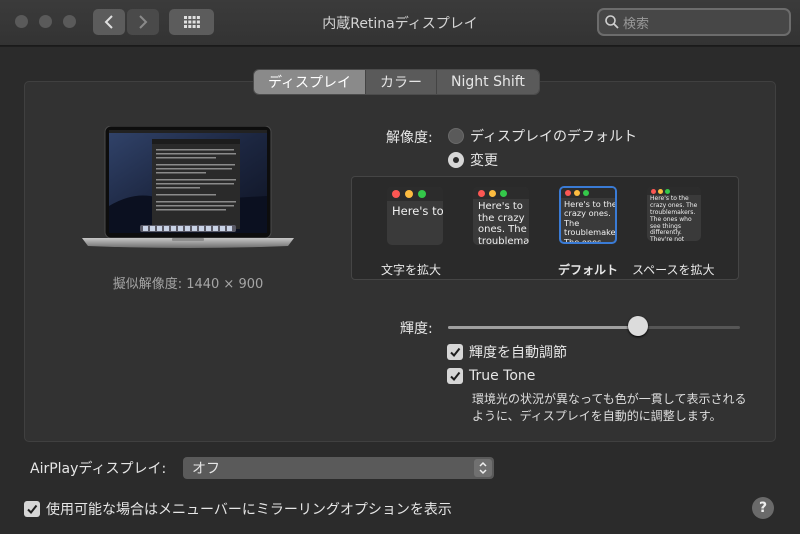  I want to click on airplay-display-select: オフ, so click(338, 468).